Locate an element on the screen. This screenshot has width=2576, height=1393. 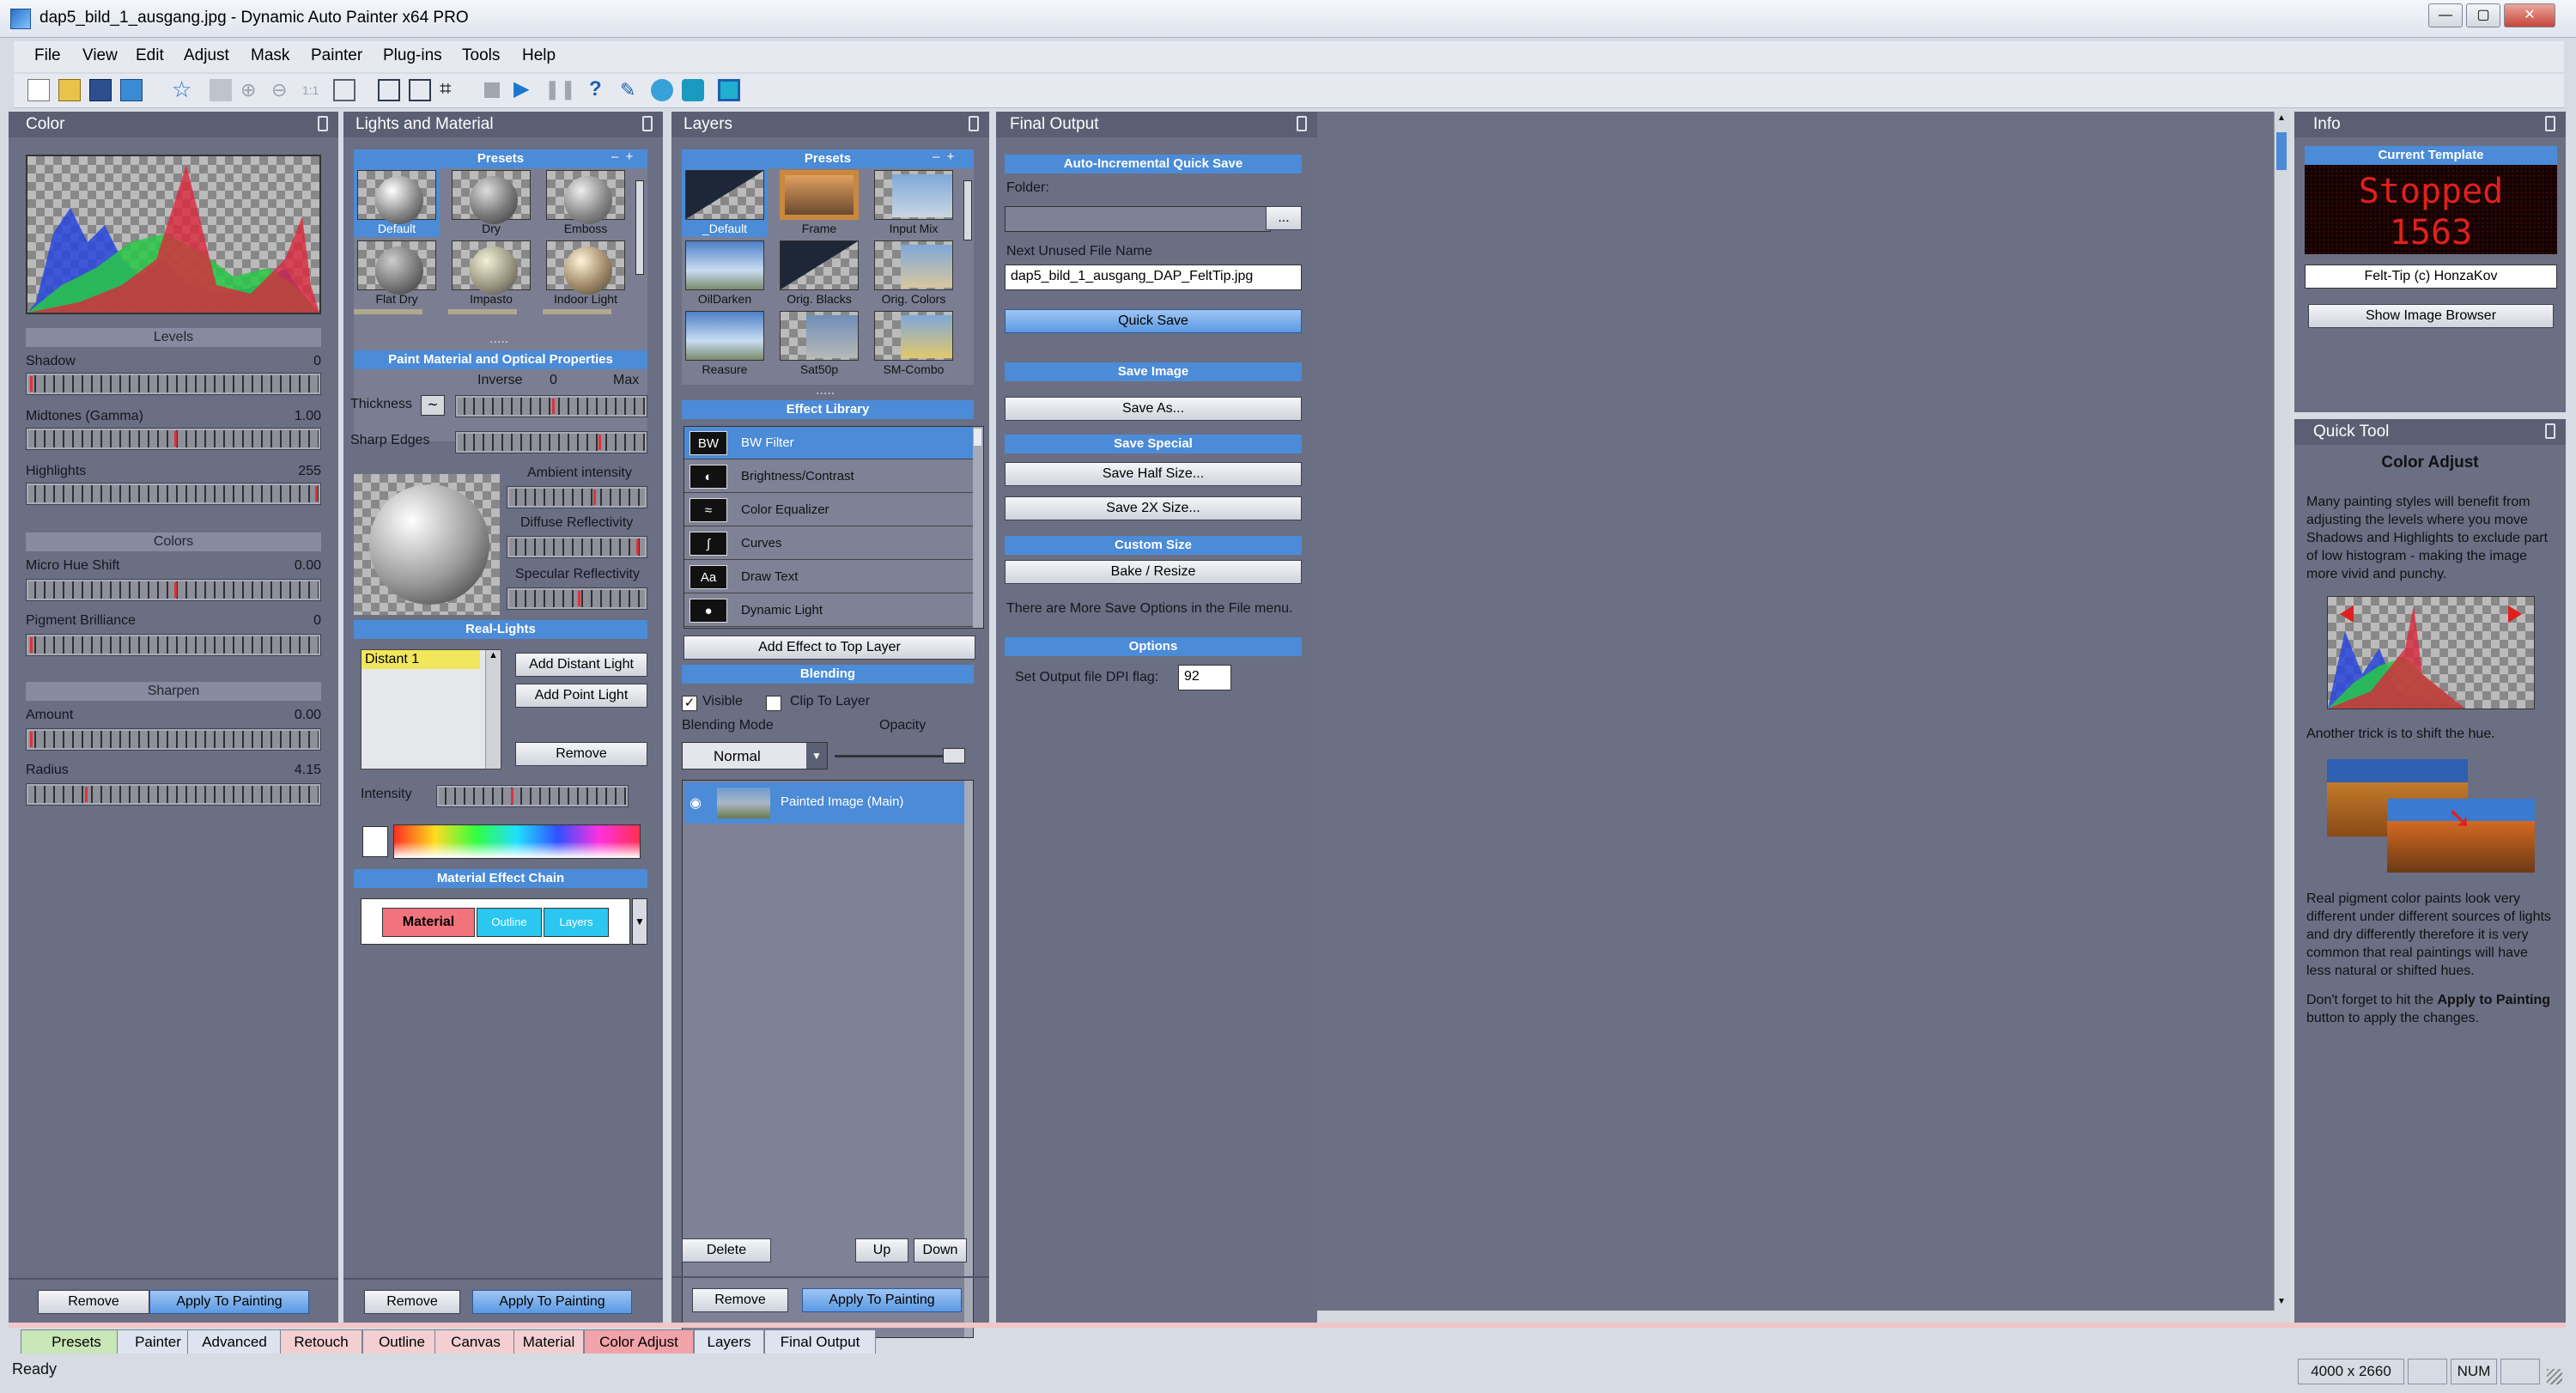
lights-preset: Impasto is located at coordinates (491, 273).